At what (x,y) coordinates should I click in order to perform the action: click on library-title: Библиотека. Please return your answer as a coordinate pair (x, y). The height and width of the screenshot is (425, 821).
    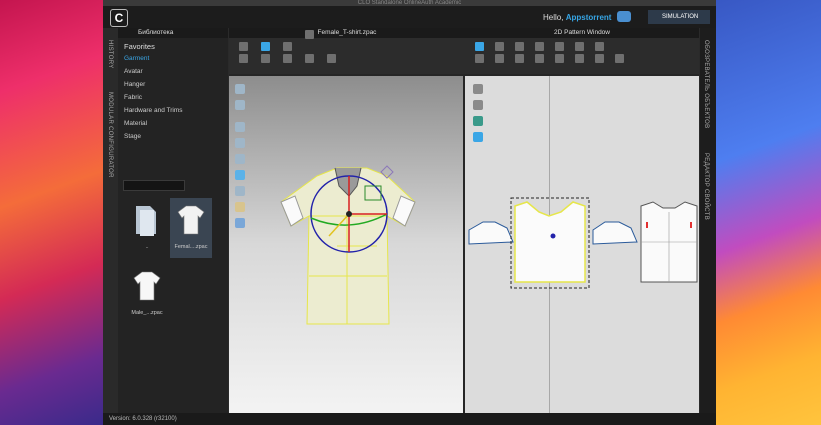
    Looking at the image, I should click on (173, 33).